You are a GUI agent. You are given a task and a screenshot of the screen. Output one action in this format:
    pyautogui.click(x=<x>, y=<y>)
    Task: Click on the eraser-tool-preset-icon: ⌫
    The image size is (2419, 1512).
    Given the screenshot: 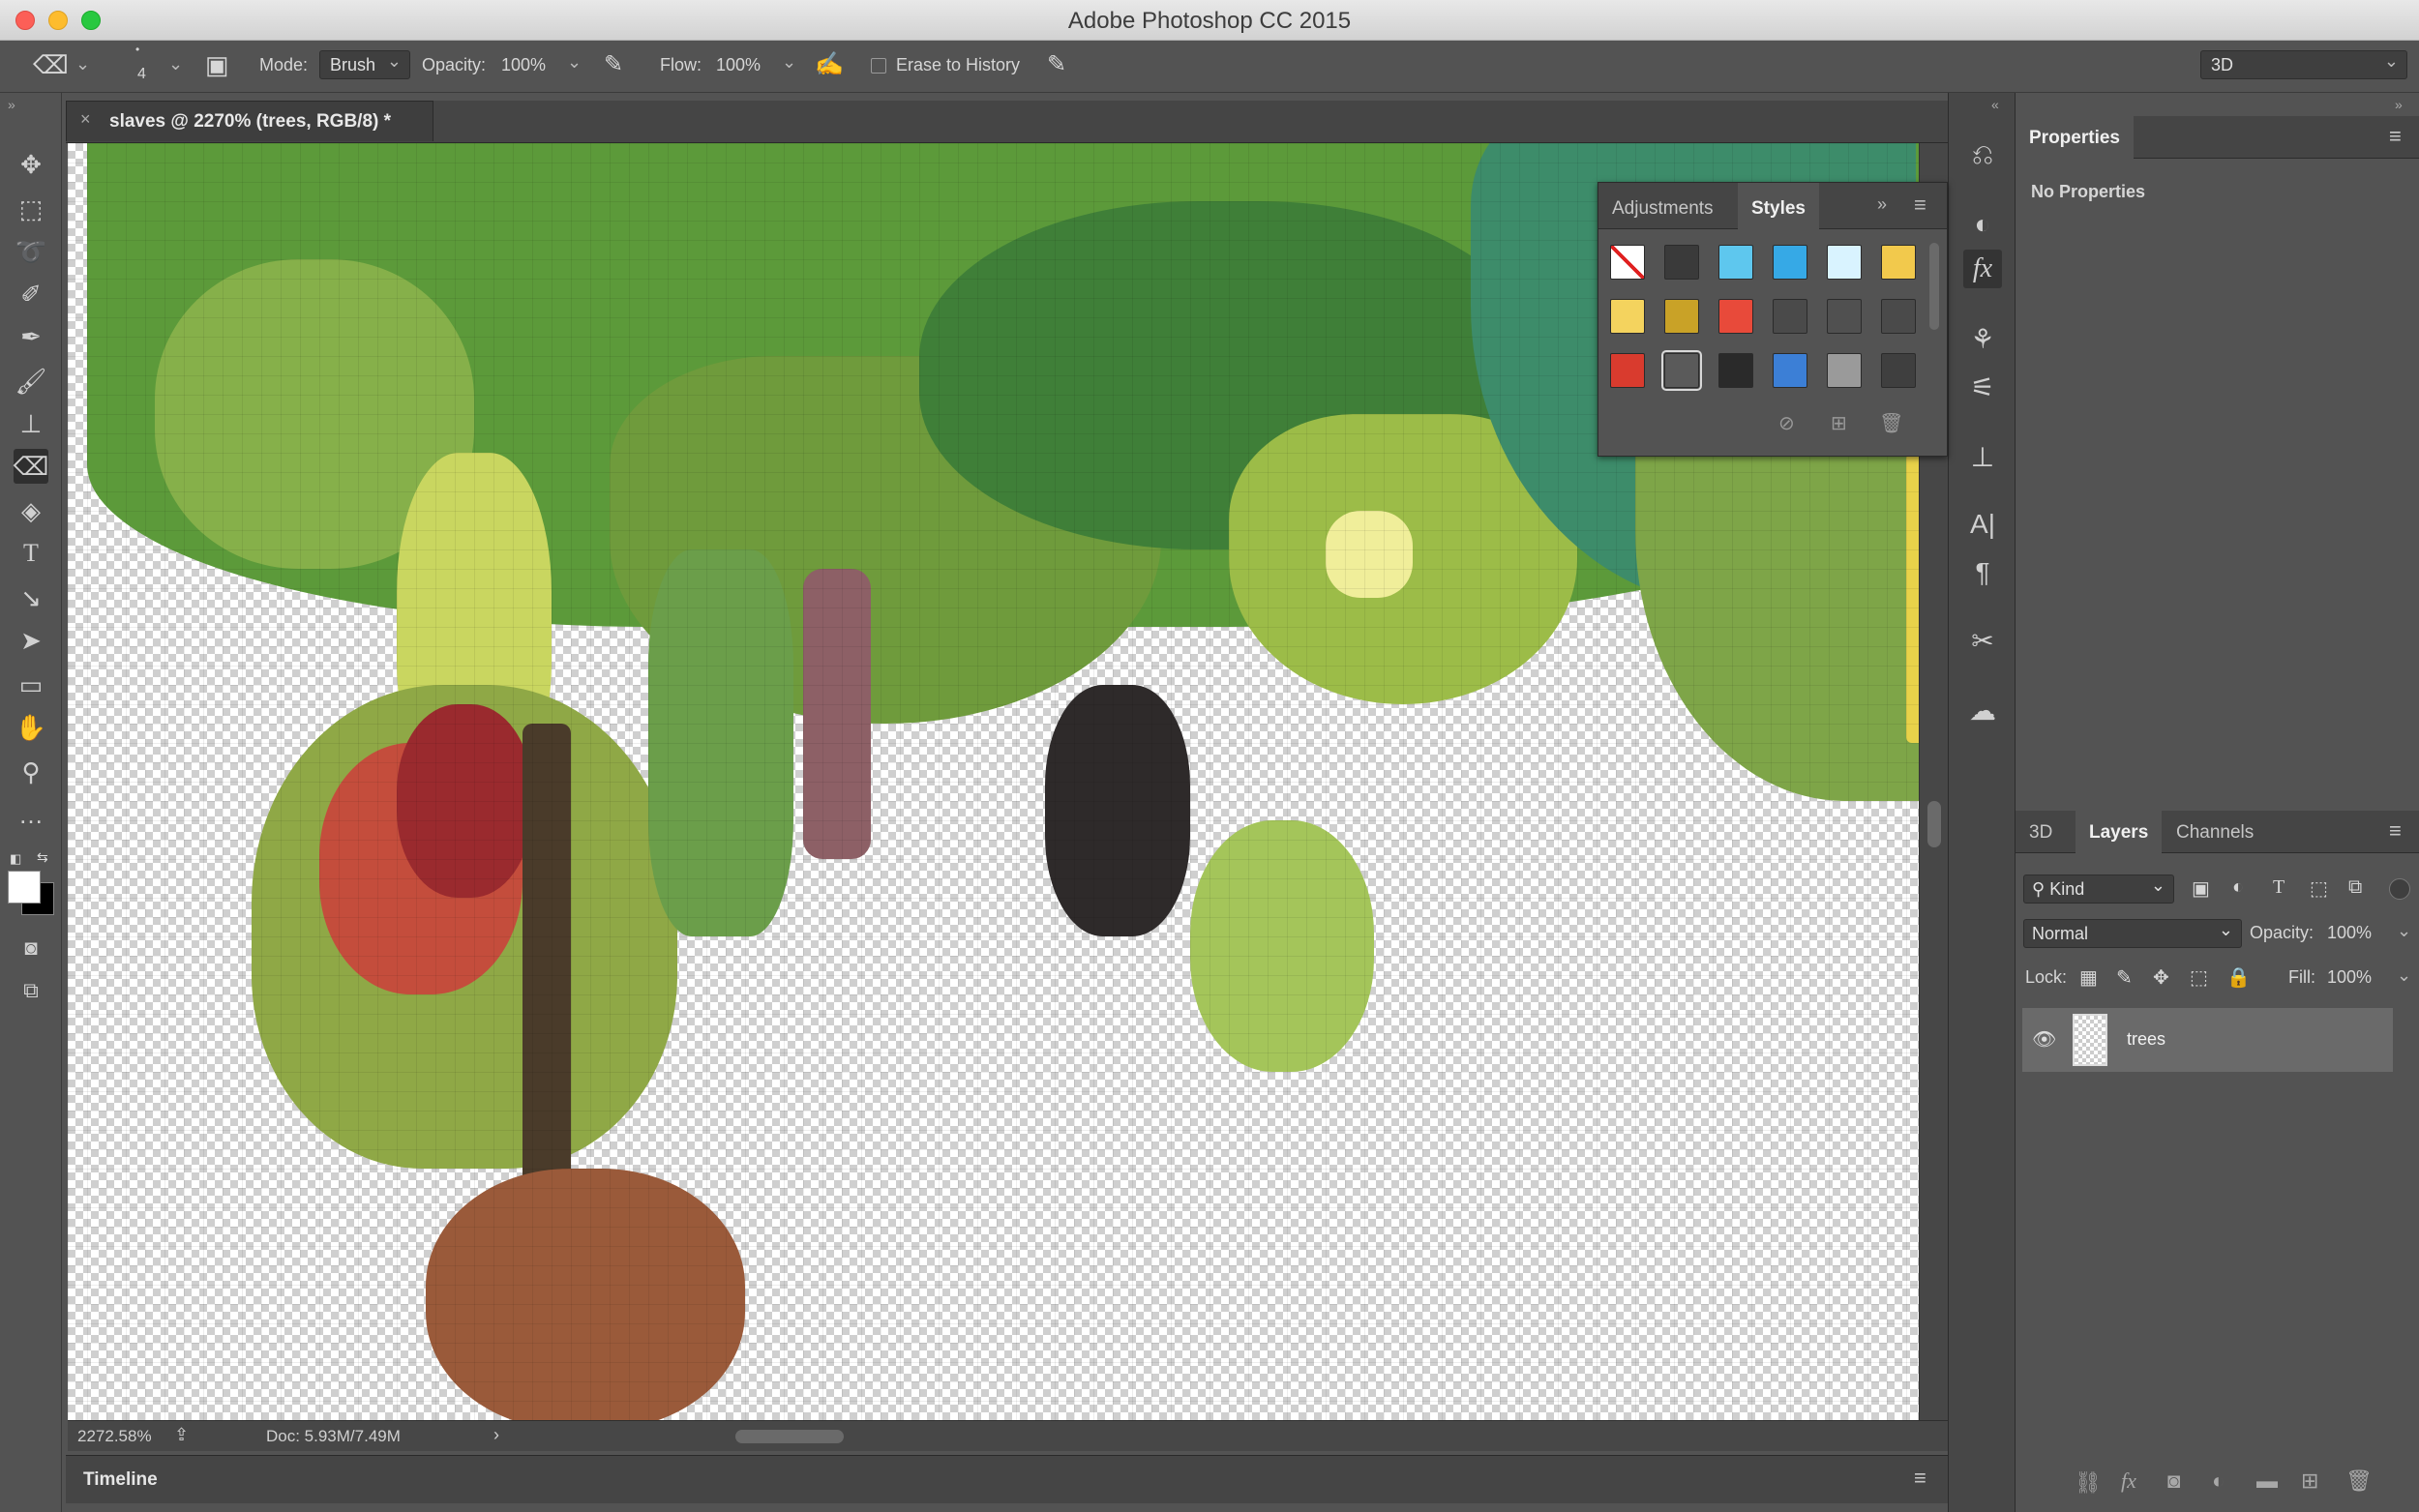 What is the action you would take?
    pyautogui.click(x=51, y=65)
    